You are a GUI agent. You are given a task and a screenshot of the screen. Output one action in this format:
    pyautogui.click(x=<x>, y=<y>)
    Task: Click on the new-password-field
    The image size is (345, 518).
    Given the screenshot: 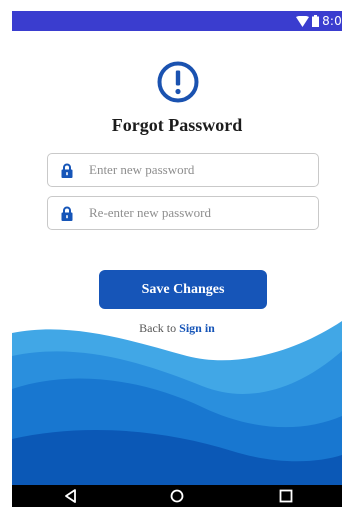 What is the action you would take?
    pyautogui.click(x=183, y=170)
    